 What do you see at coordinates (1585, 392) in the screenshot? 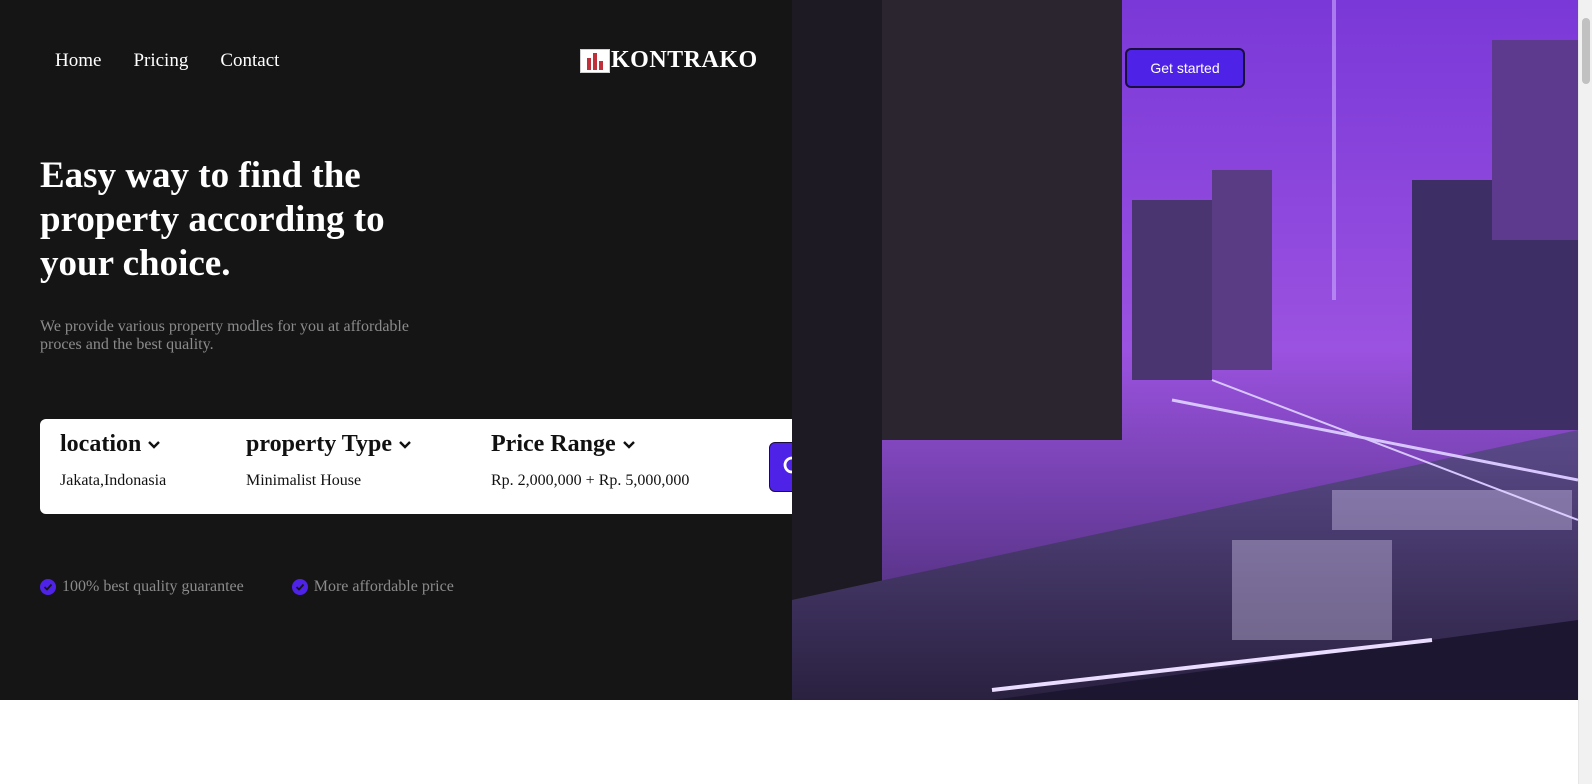
I see `page-scrollbar` at bounding box center [1585, 392].